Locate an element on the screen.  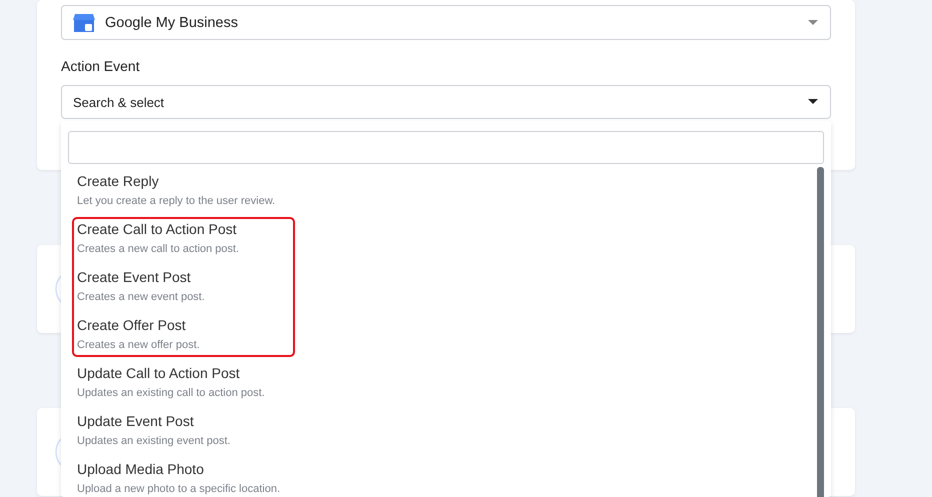
option-row: Update Call to Action Post Updates an existing call to action post. is located at coordinates (183, 385).